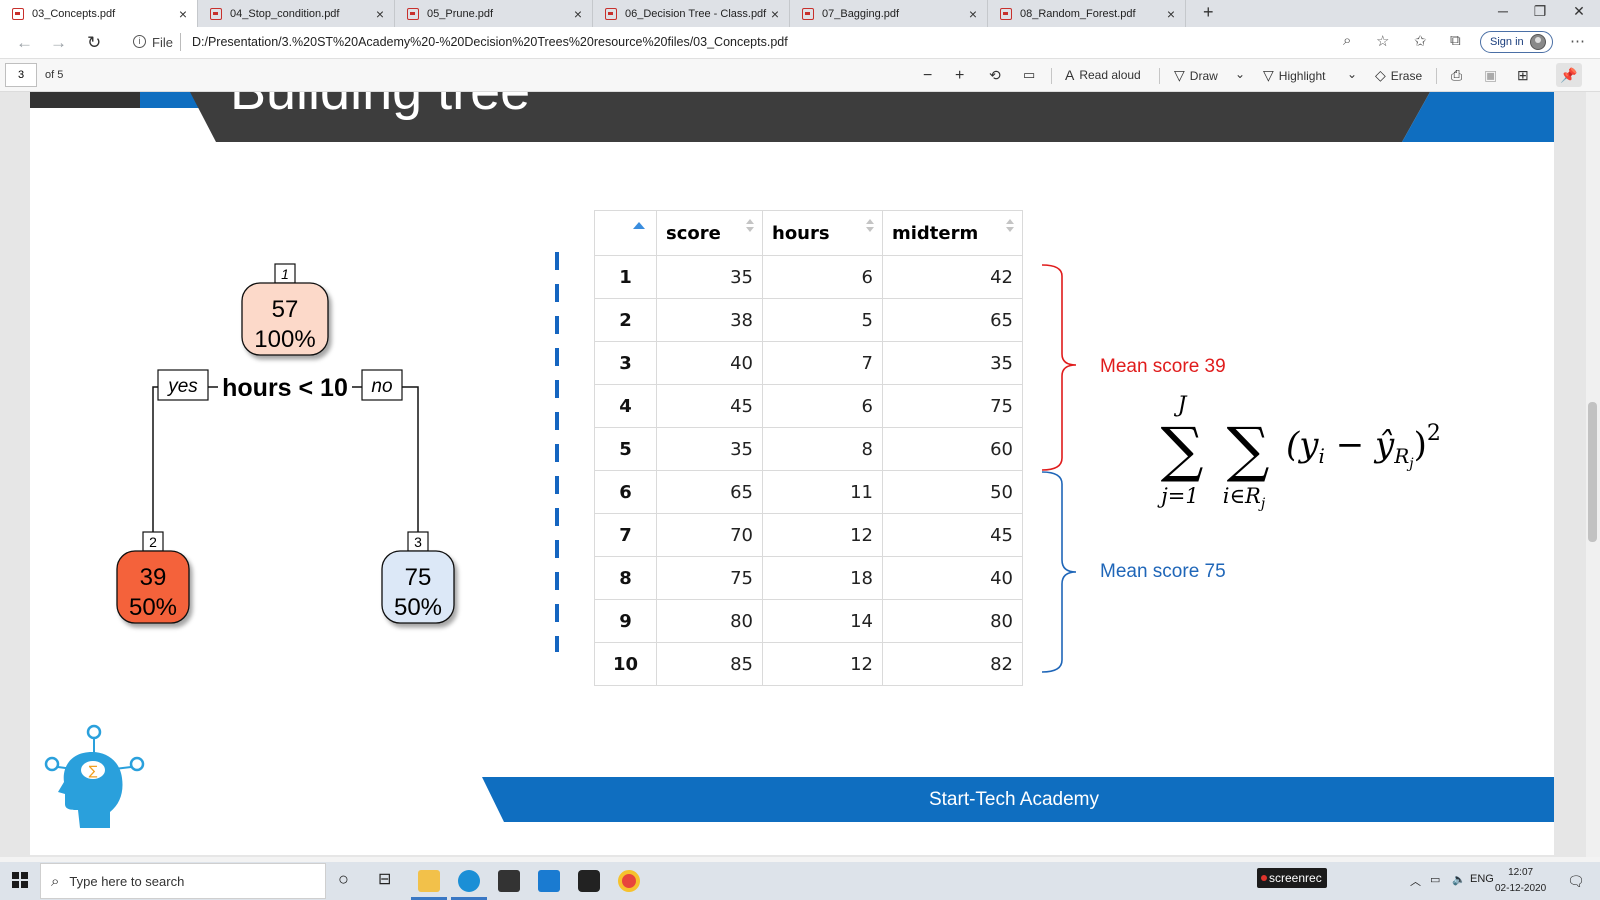 The height and width of the screenshot is (900, 1600). Describe the element at coordinates (1347, 40) in the screenshot. I see `zoom-icon: ⌕` at that location.